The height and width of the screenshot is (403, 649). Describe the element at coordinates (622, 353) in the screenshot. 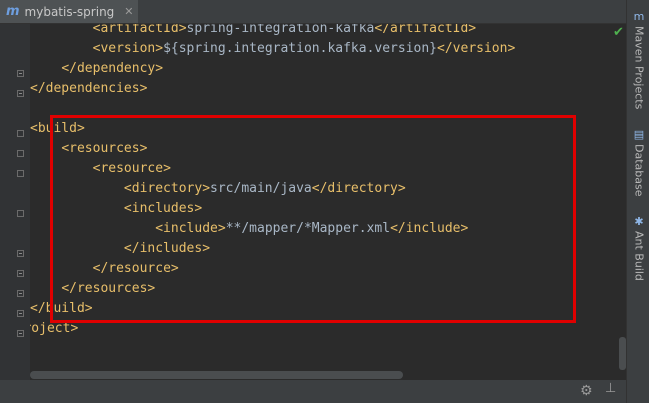

I see `vertical-scrollbar-thumb` at that location.